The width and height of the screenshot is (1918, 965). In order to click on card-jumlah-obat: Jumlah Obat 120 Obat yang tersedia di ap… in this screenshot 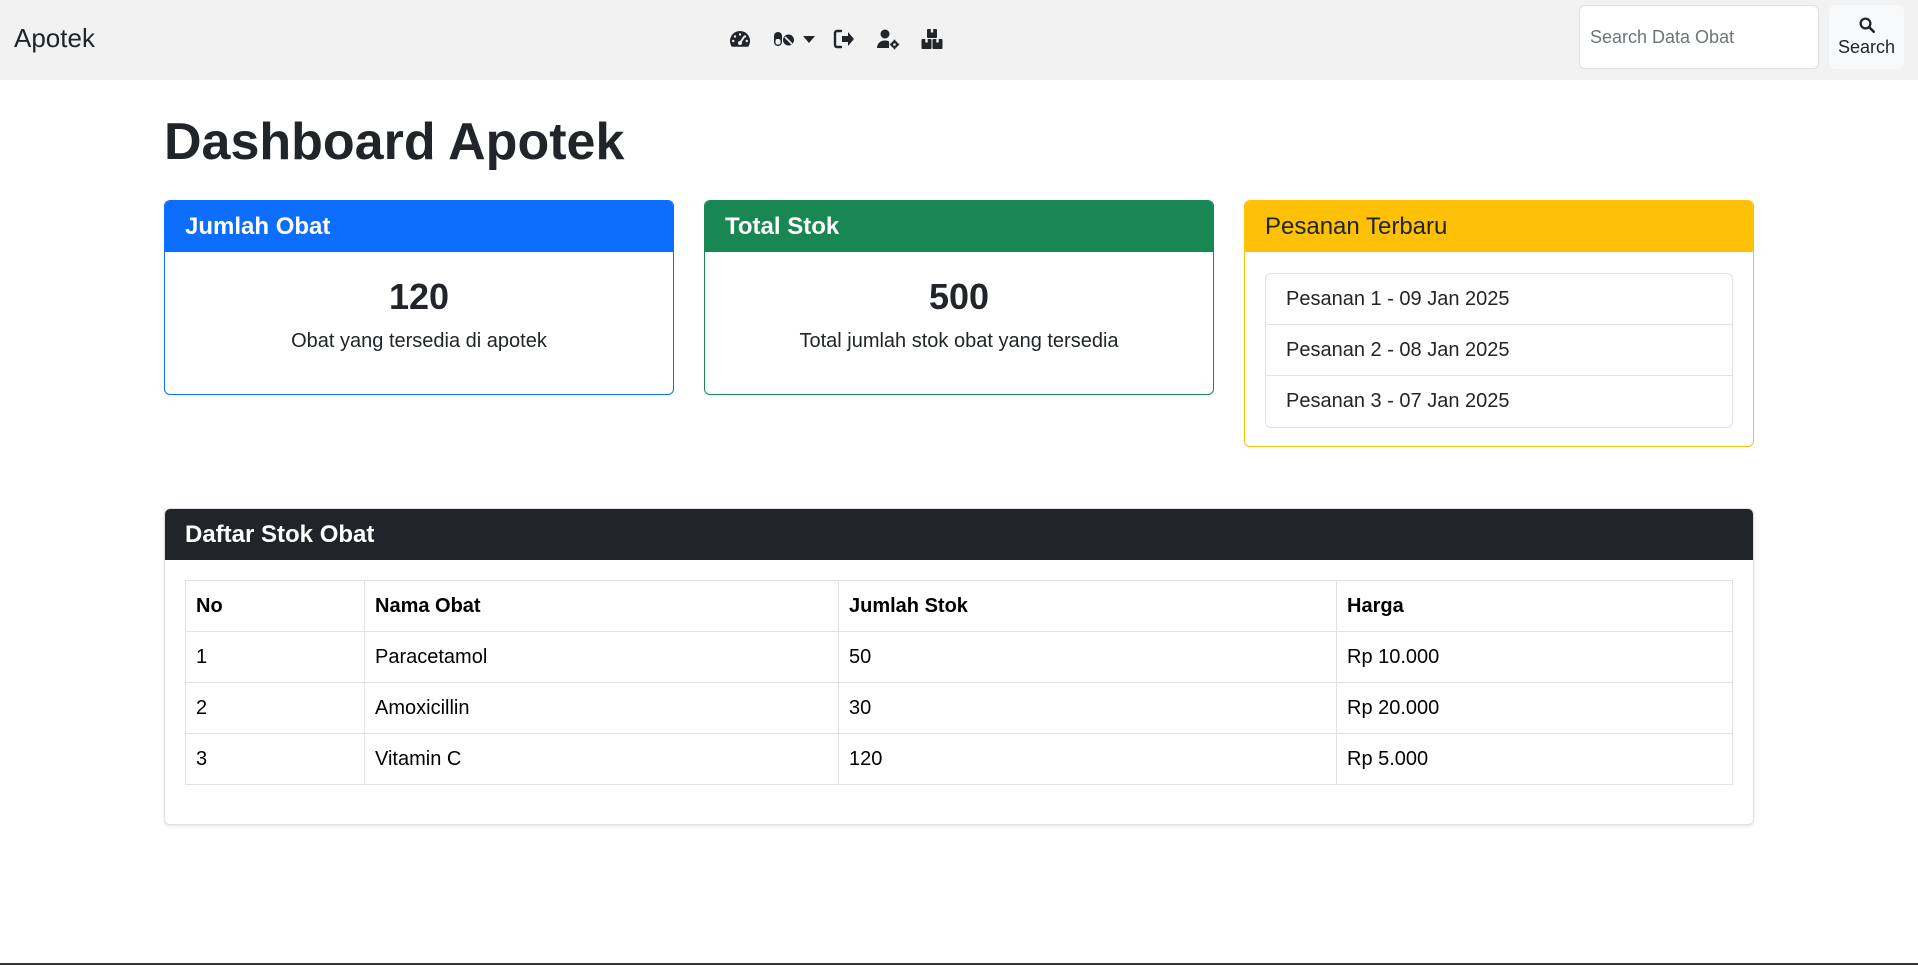, I will do `click(419, 297)`.